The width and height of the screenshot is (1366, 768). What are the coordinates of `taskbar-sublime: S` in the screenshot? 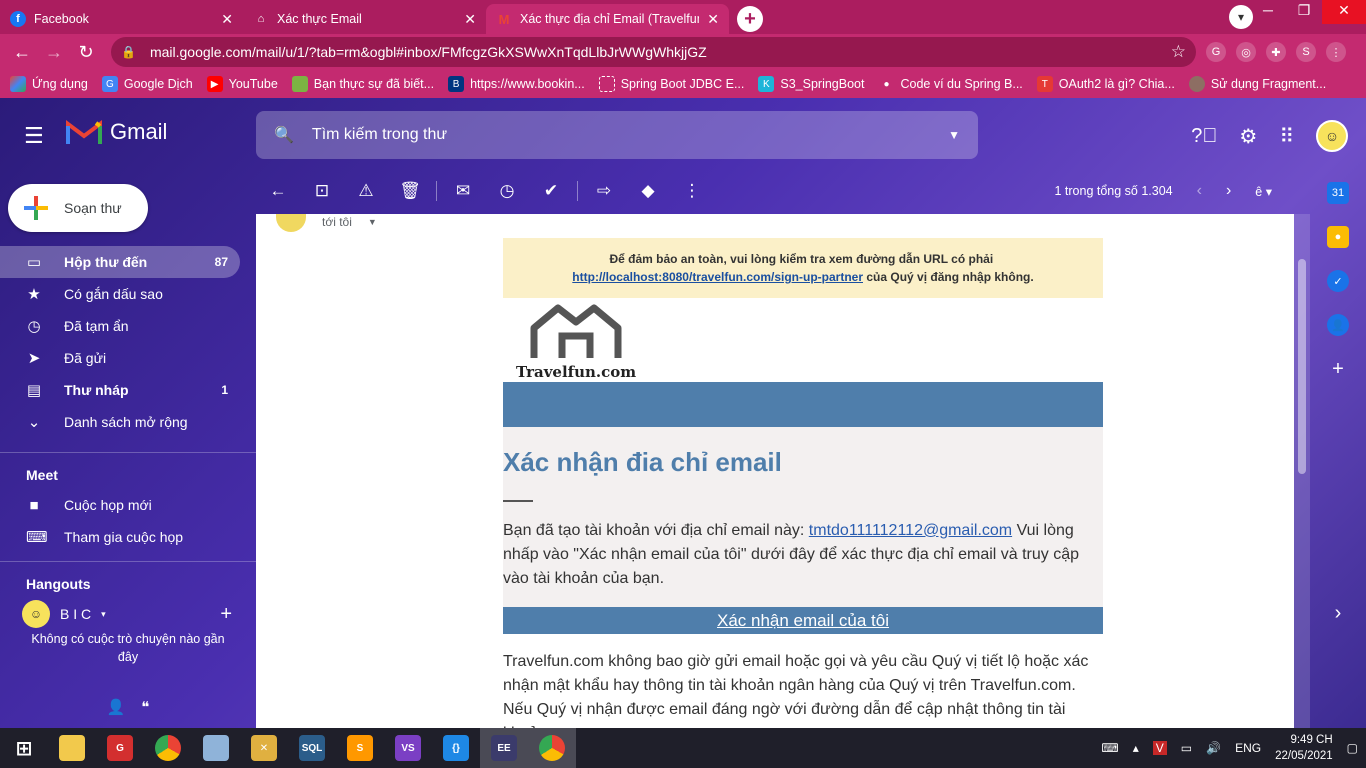 It's located at (360, 748).